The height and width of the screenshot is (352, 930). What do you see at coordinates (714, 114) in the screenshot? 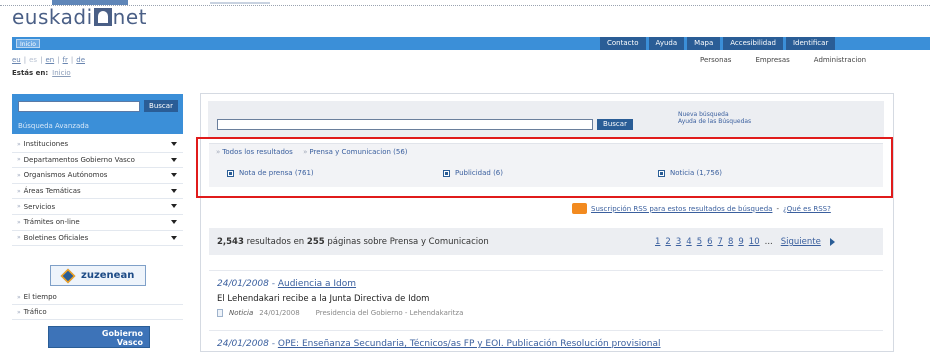
I see `new-search-link: Nueva búsqueda` at bounding box center [714, 114].